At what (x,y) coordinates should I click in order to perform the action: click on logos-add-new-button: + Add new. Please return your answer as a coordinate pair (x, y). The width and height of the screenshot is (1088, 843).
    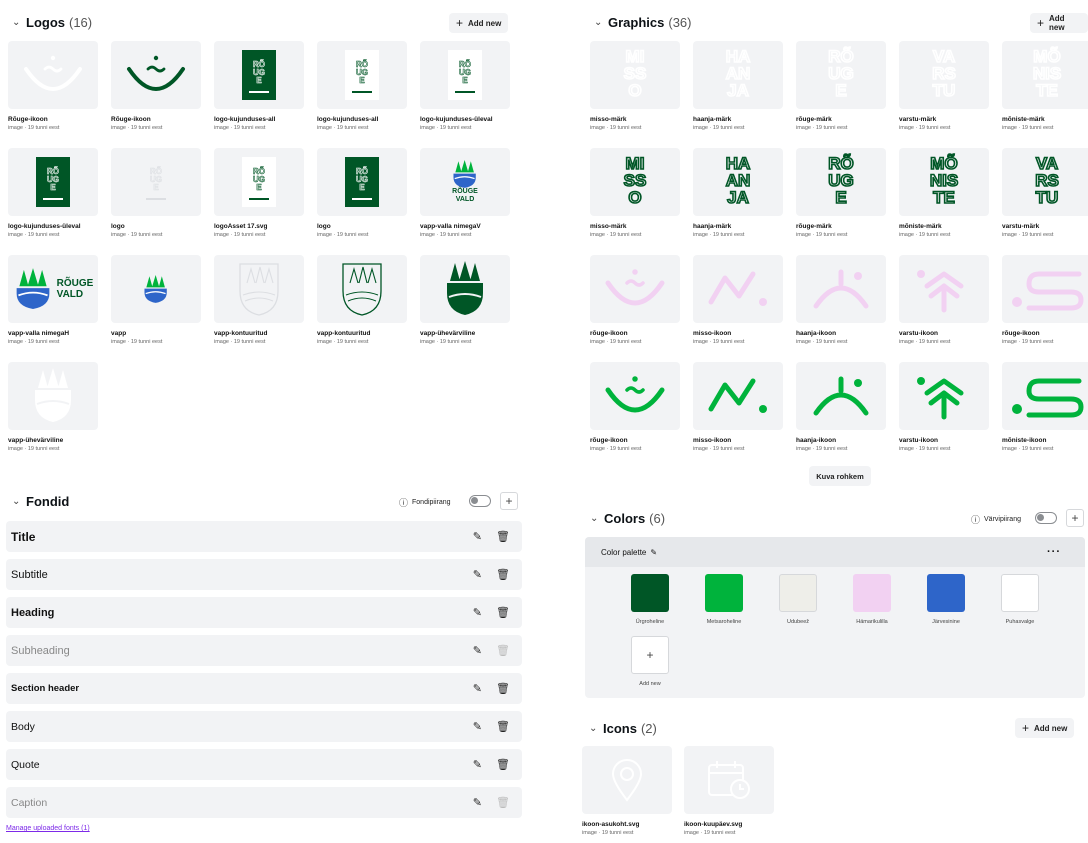
    Looking at the image, I should click on (479, 23).